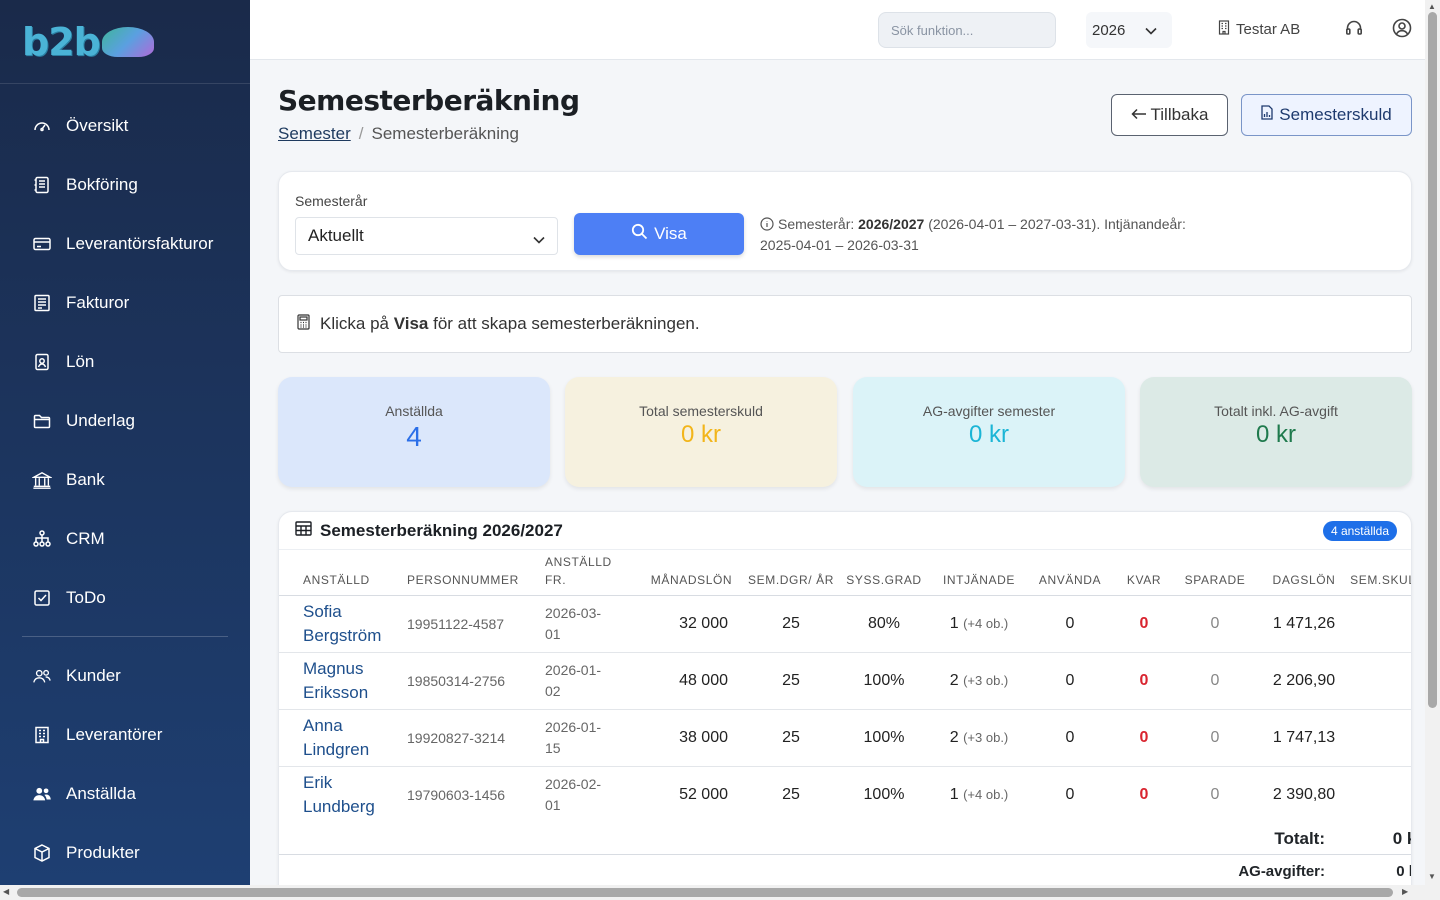 The image size is (1440, 900). I want to click on breadcrumb: Semester / Semesterberäkning, so click(398, 134).